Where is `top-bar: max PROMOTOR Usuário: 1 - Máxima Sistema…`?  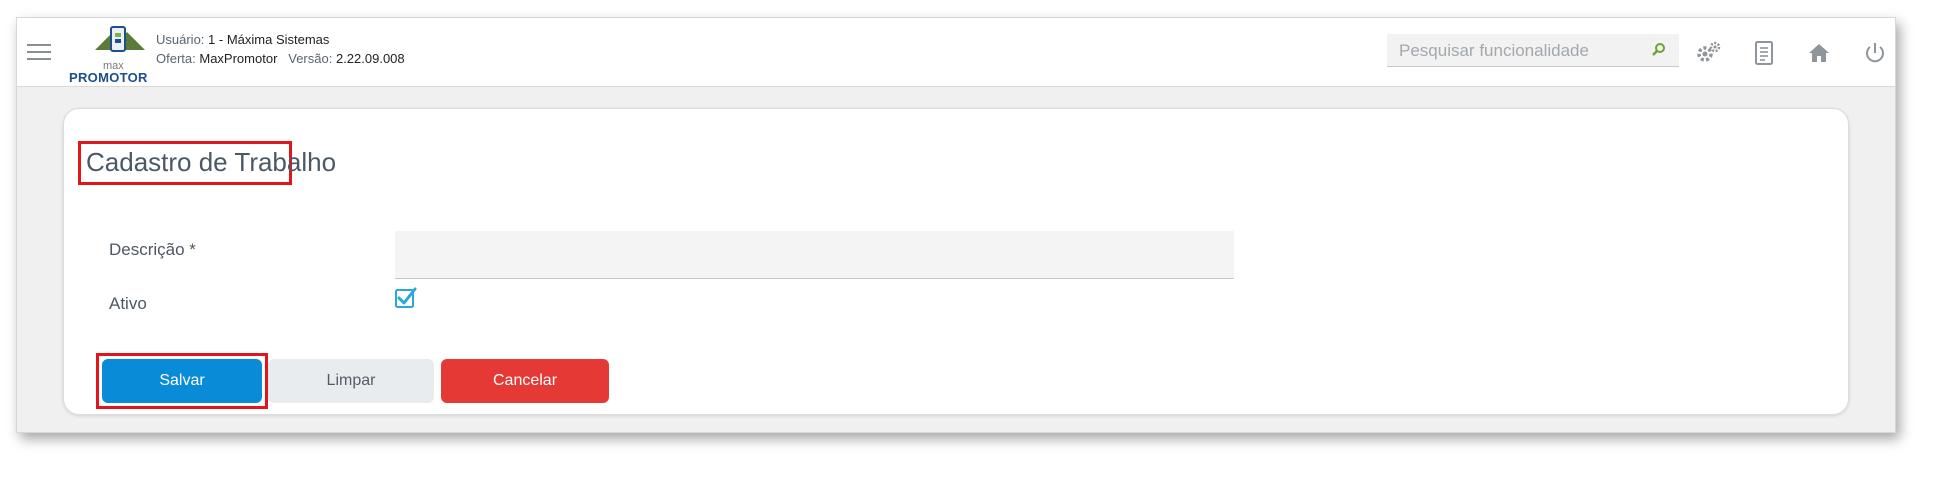 top-bar: max PROMOTOR Usuário: 1 - Máxima Sistema… is located at coordinates (956, 52).